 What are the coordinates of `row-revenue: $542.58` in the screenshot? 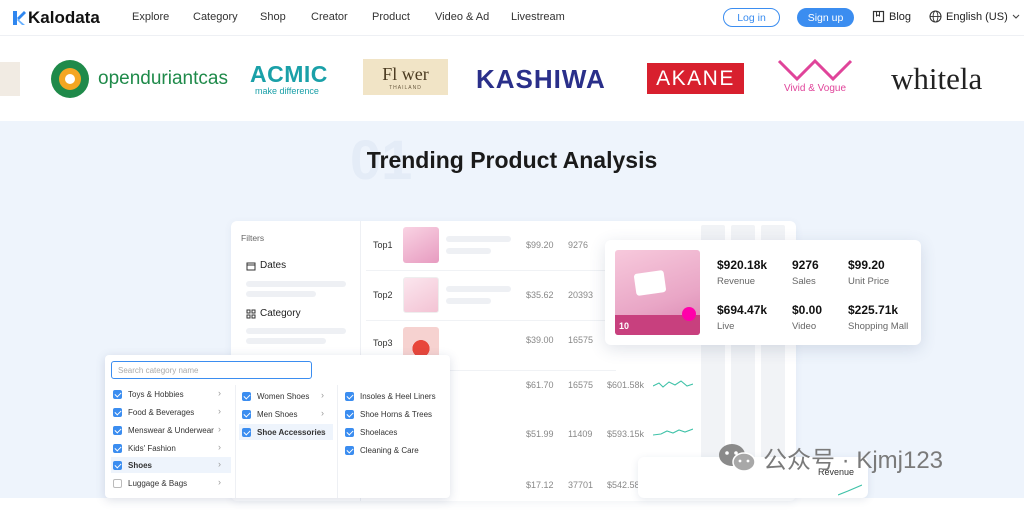 It's located at (623, 485).